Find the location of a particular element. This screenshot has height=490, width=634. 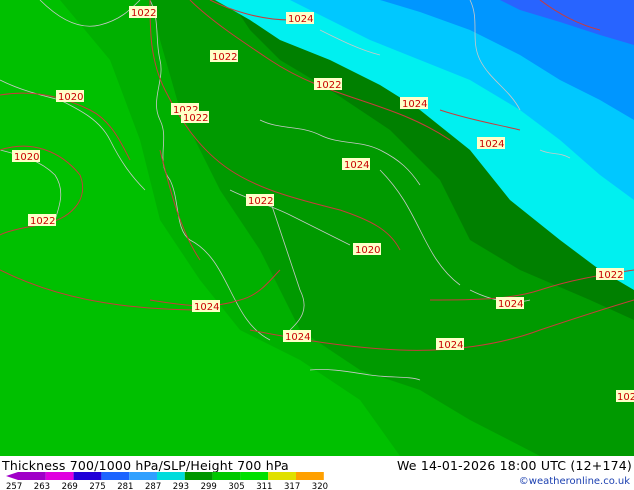

pressure-label-8: 1022 is located at coordinates (195, 118).